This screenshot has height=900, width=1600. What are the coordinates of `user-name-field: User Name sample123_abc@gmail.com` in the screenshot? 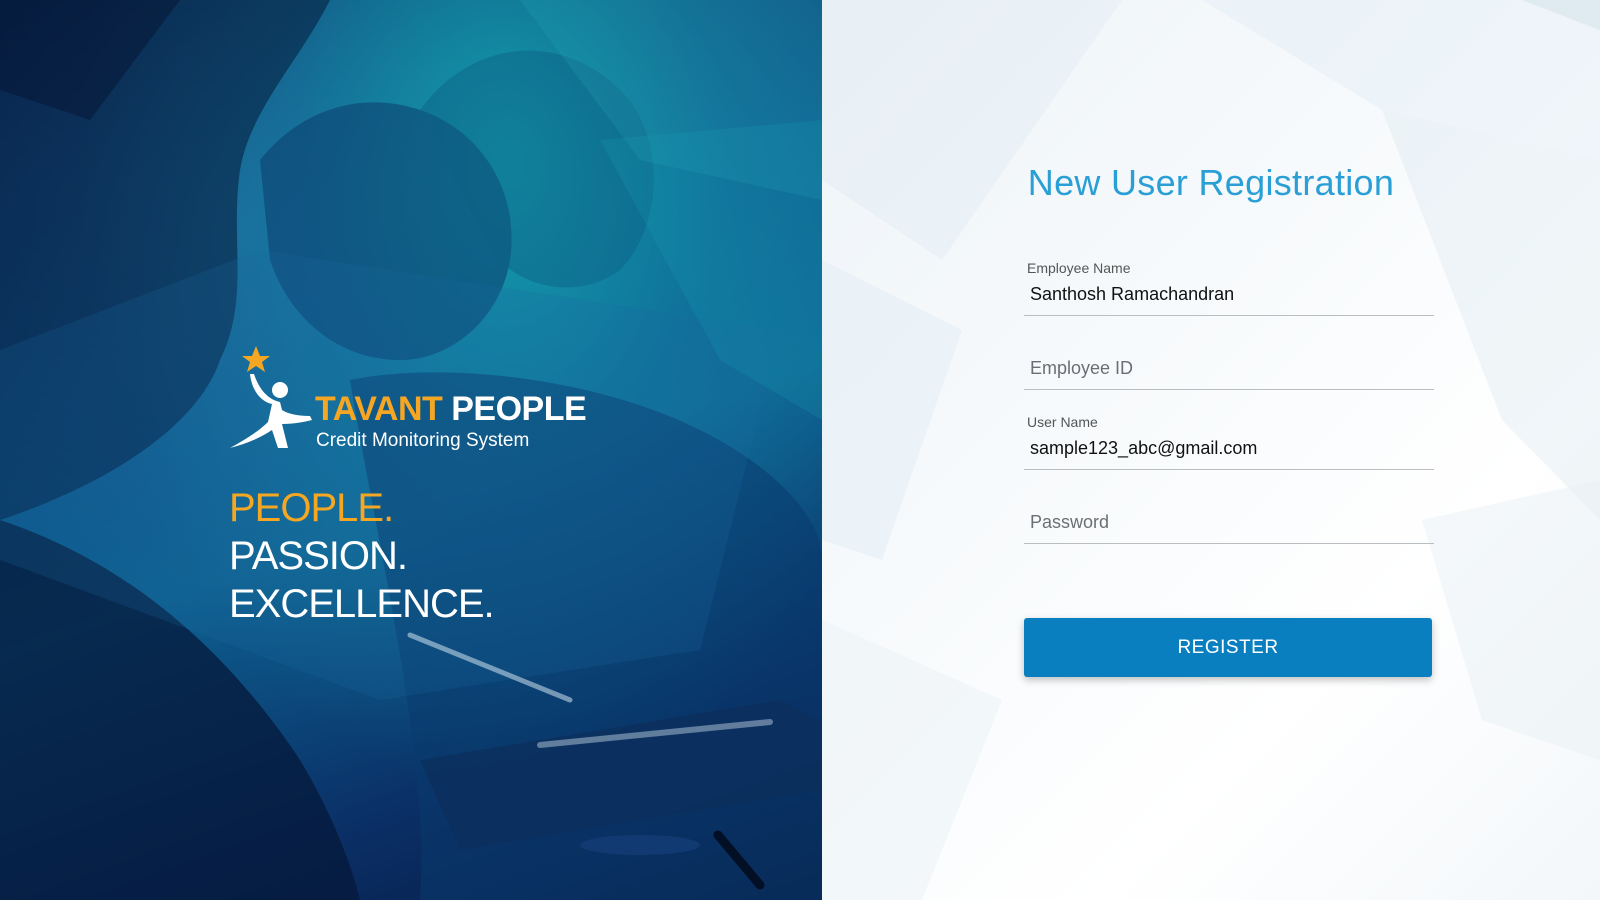 It's located at (1229, 441).